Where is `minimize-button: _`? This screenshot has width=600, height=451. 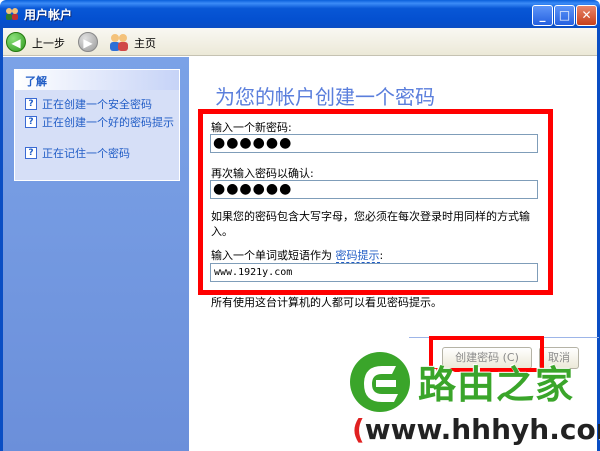
minimize-button: _ is located at coordinates (542, 15).